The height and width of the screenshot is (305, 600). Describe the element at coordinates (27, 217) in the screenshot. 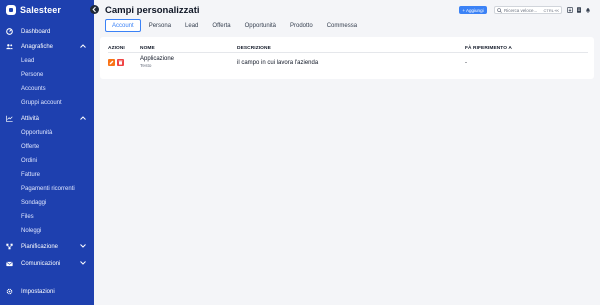

I see `sidebar-subitem-files: Files` at that location.